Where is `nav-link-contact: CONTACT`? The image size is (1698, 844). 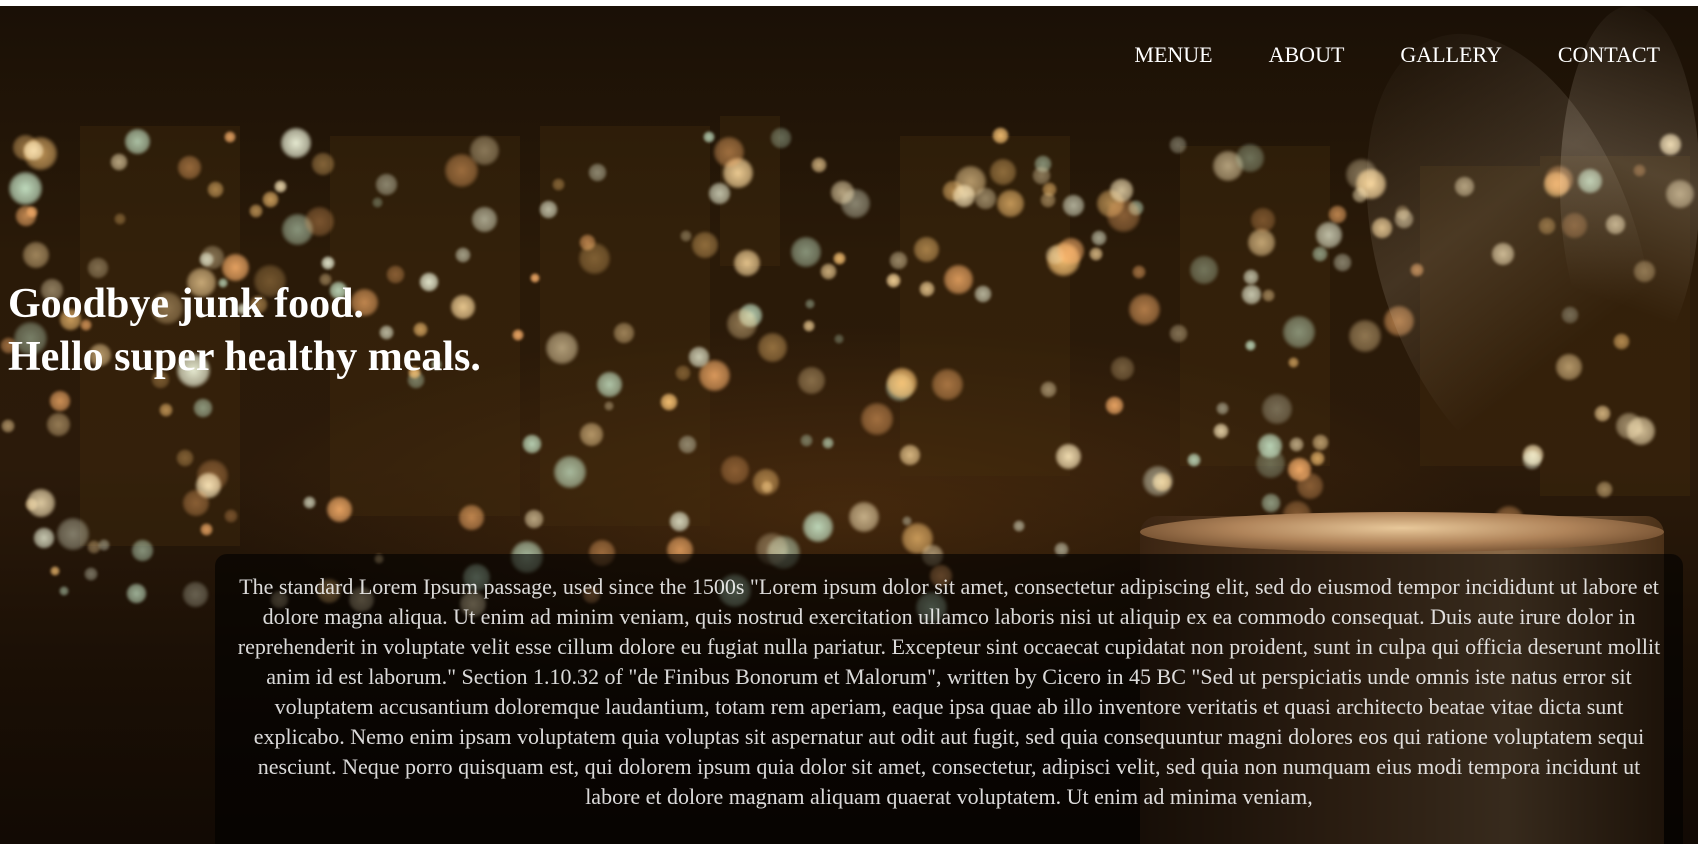 nav-link-contact: CONTACT is located at coordinates (1609, 55).